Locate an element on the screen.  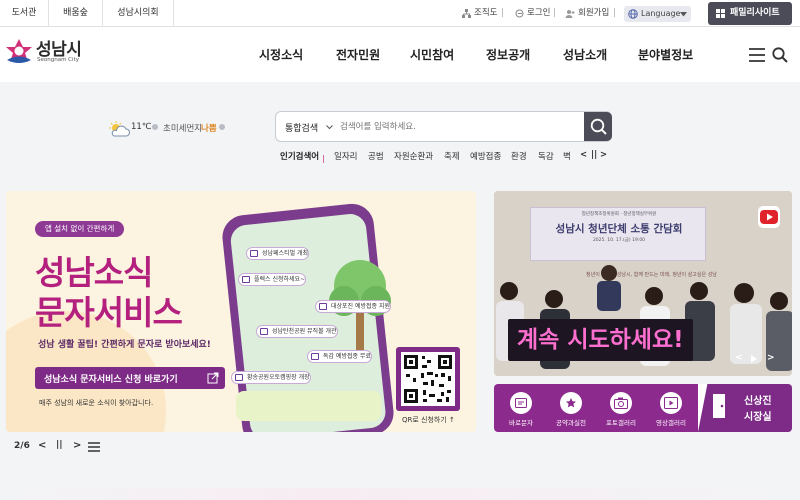
youtube-icon is located at coordinates (769, 217).